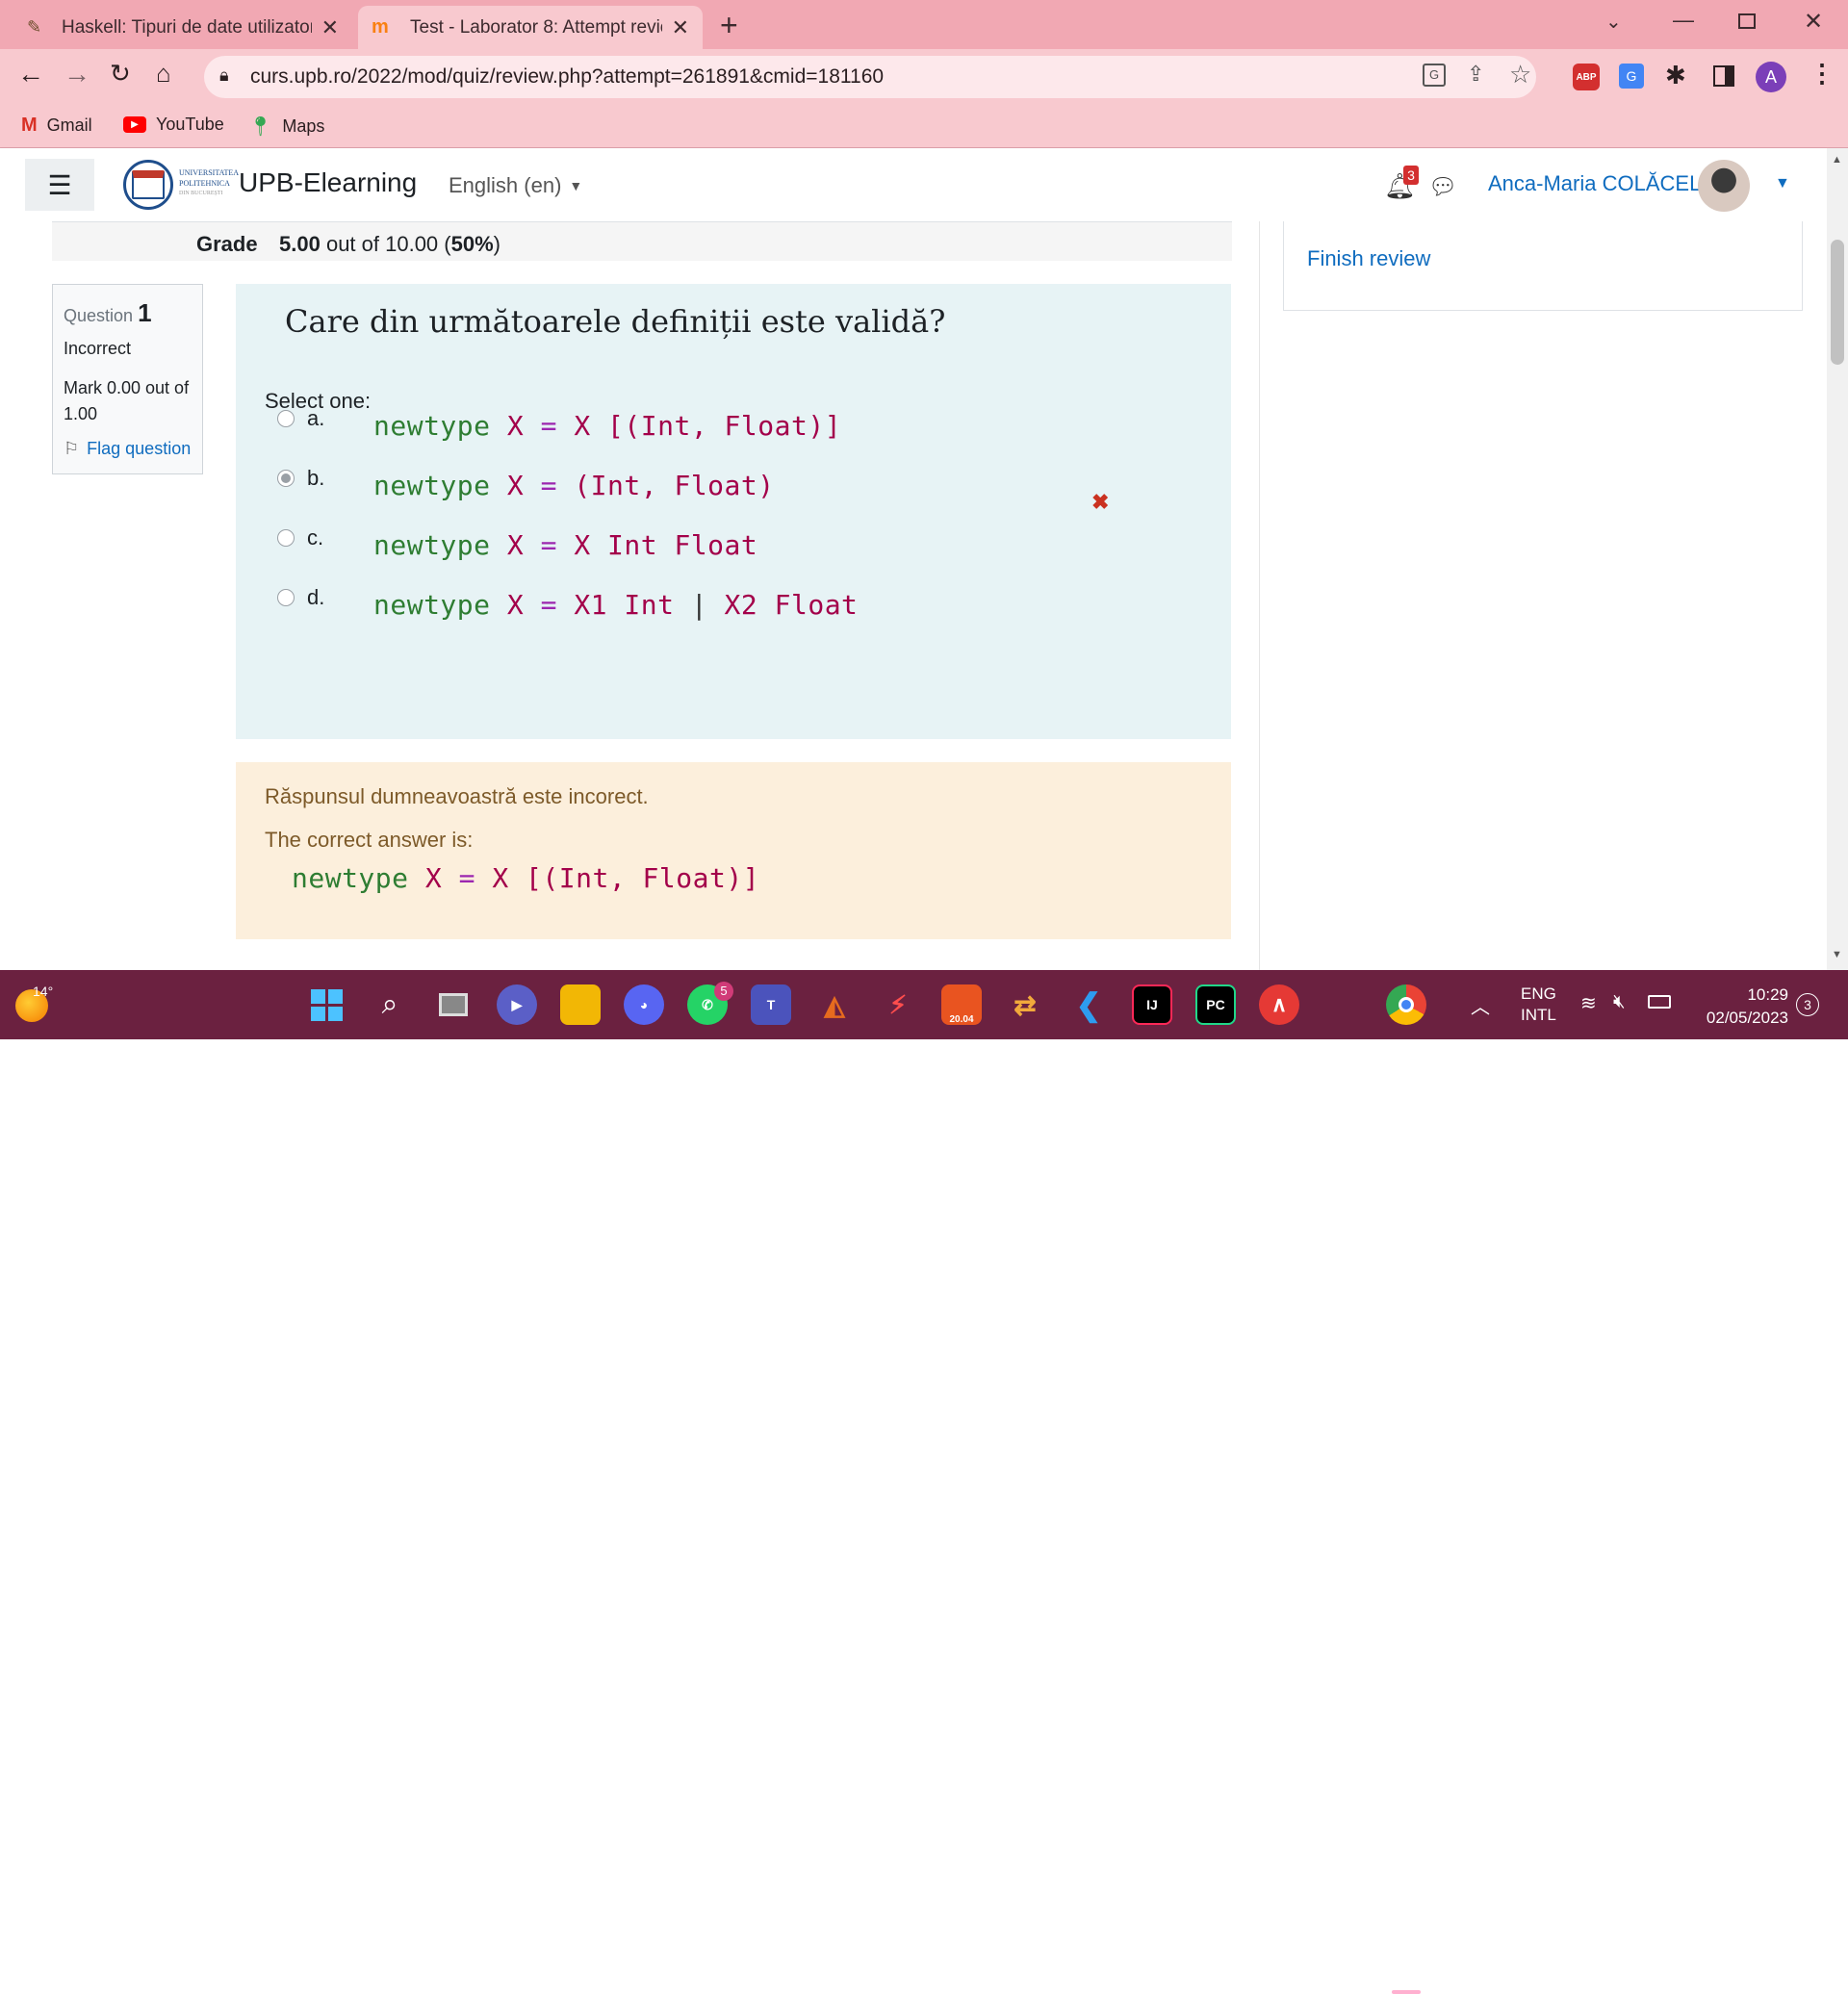  Describe the element at coordinates (1631, 76) in the screenshot. I see `google-translate-extension-icon: G` at that location.